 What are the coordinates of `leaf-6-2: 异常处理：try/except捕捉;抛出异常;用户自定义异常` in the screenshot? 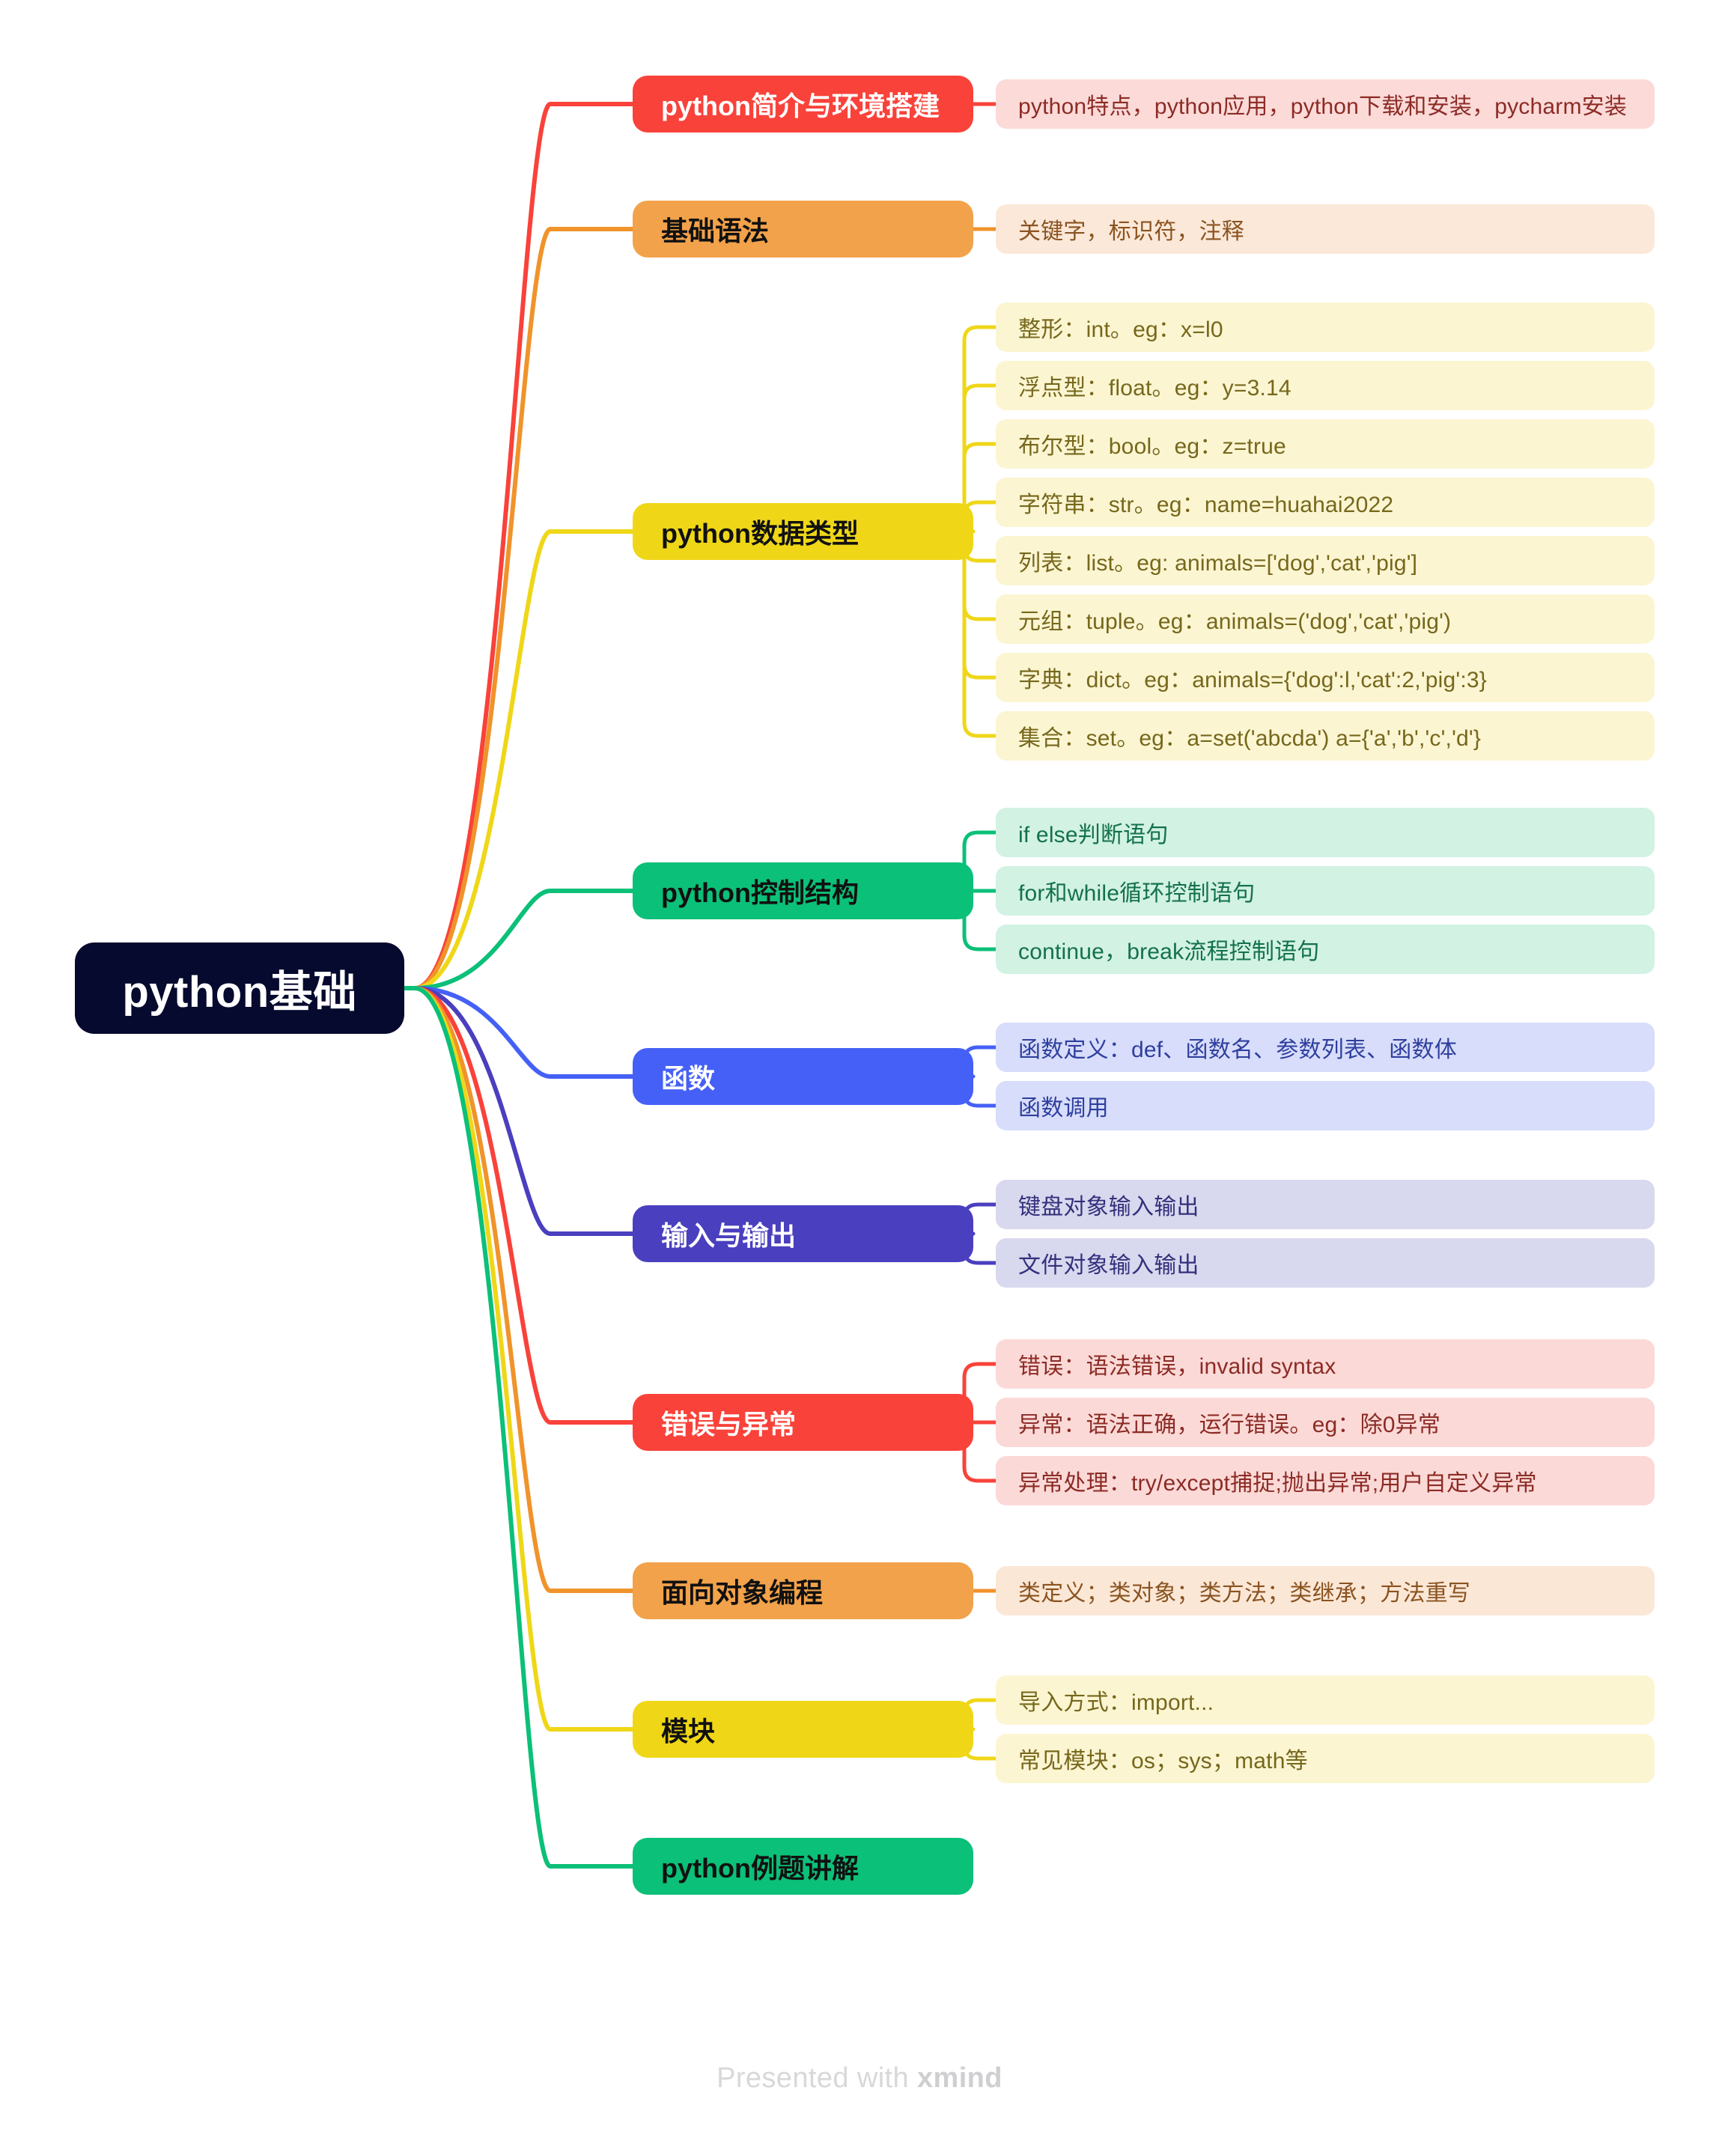 It's located at (1325, 1480).